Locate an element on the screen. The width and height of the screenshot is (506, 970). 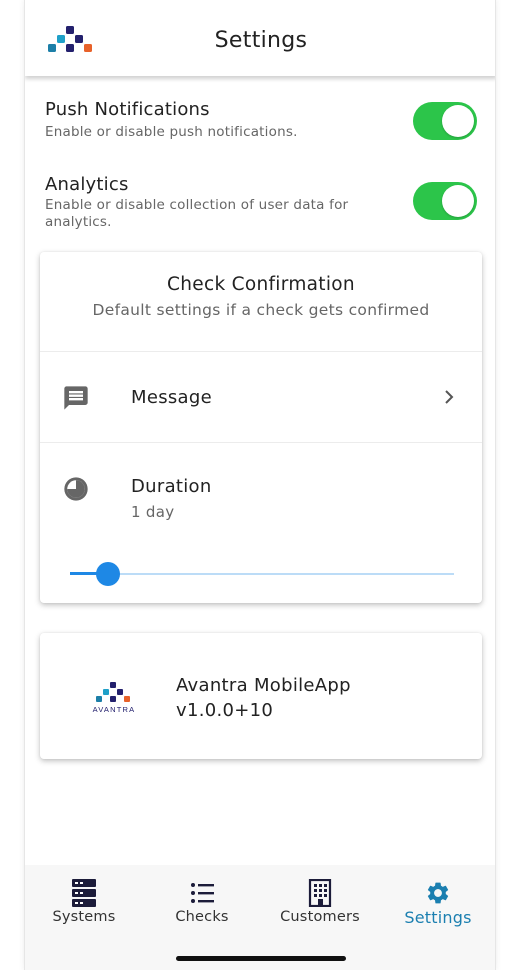
tab-checks: Checks is located at coordinates (202, 902).